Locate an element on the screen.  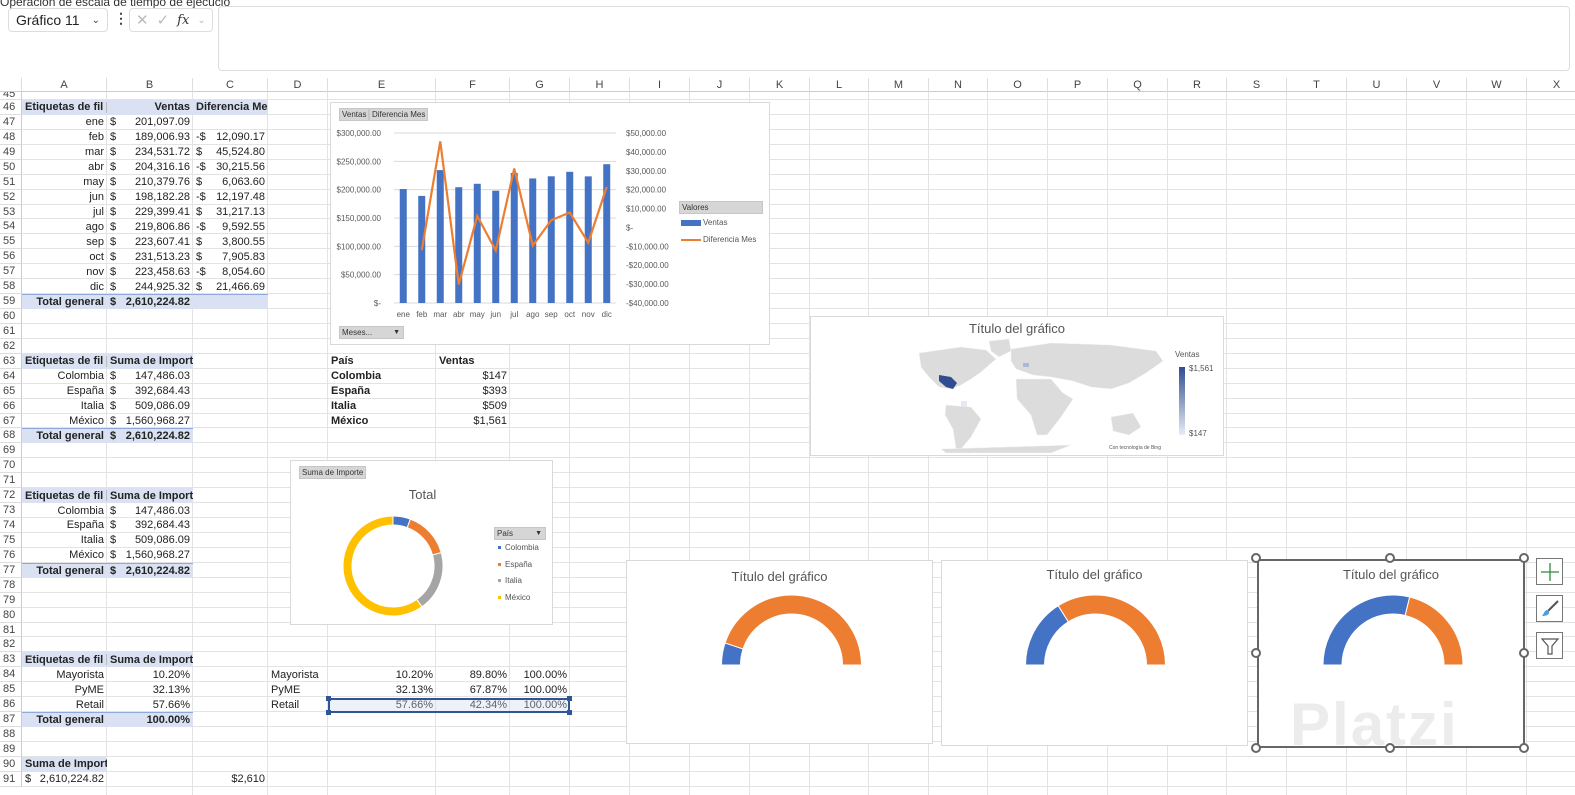
cell-F67: $1,561 is located at coordinates (473, 421).